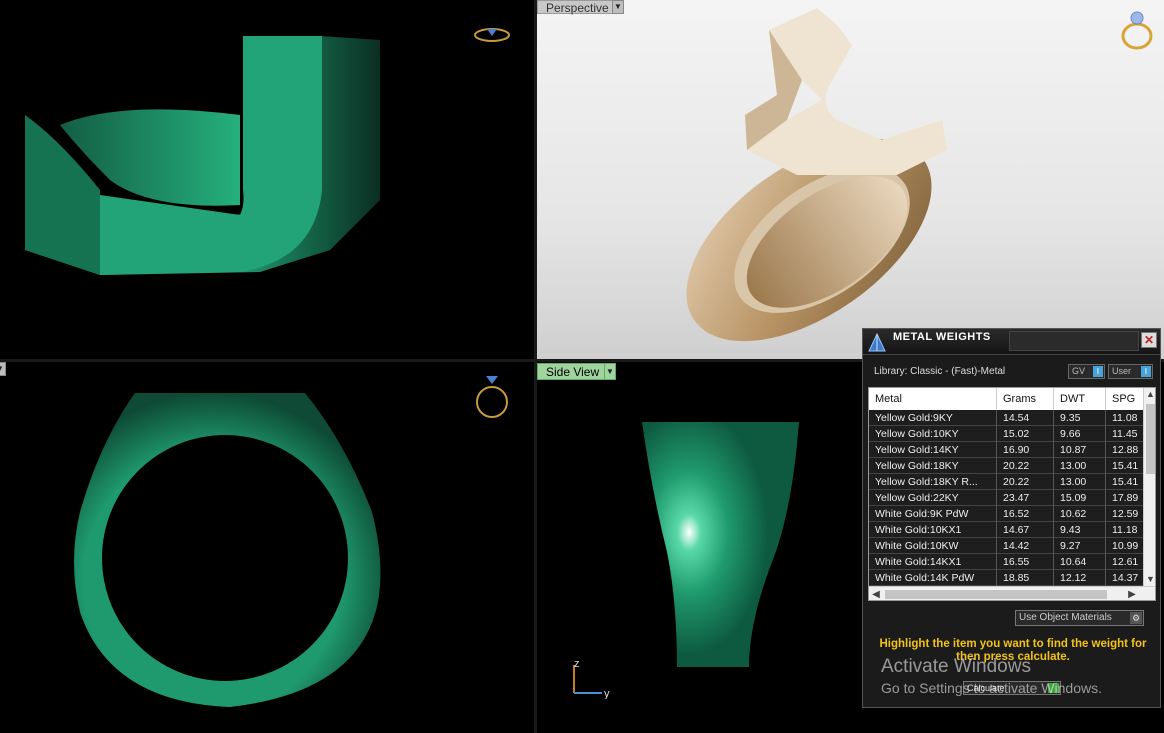  Describe the element at coordinates (577, 664) in the screenshot. I see `axis-z-label: z` at that location.